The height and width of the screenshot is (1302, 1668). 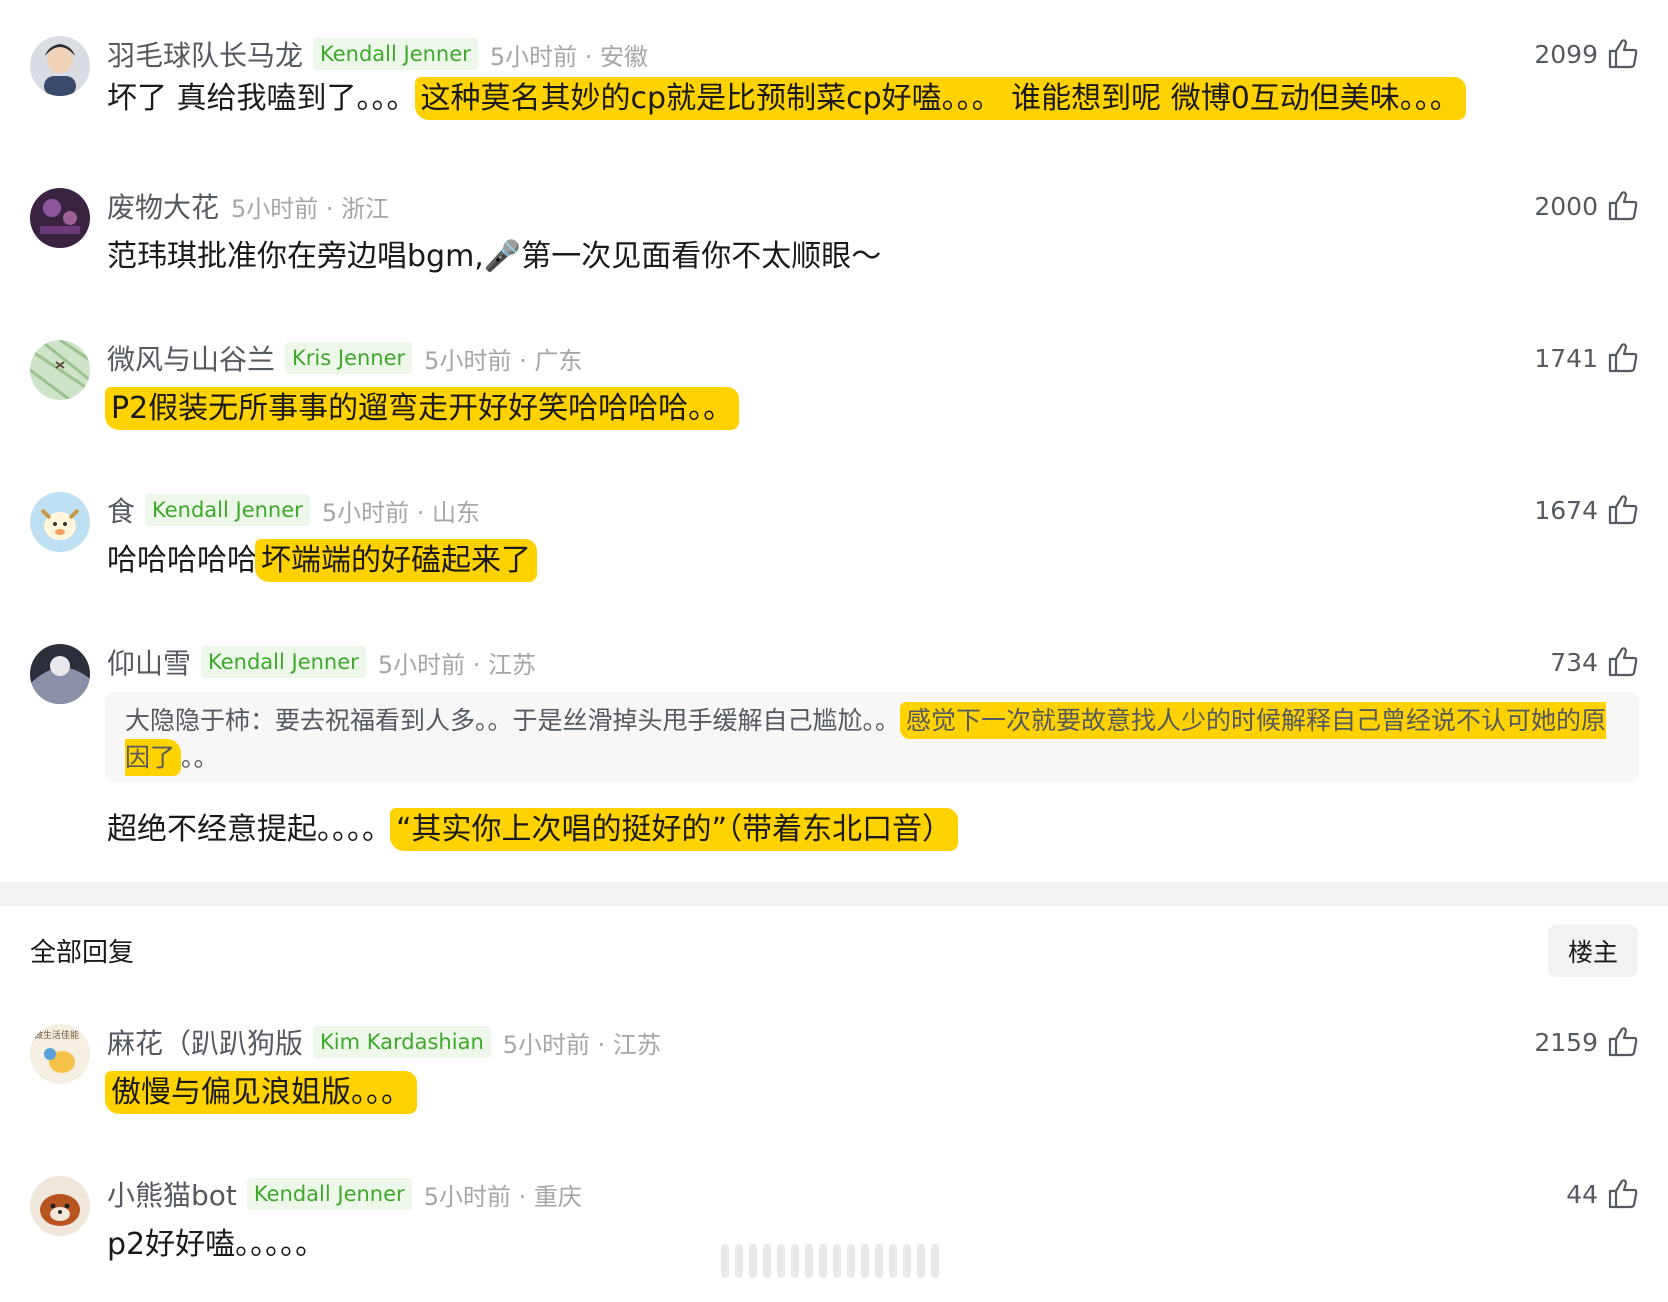 I want to click on quote-text-plain: 大隐隐于柿：要去祝福看到人多。。于是丝滑掉头甩手缓解自己尴尬。。, so click(x=513, y=720).